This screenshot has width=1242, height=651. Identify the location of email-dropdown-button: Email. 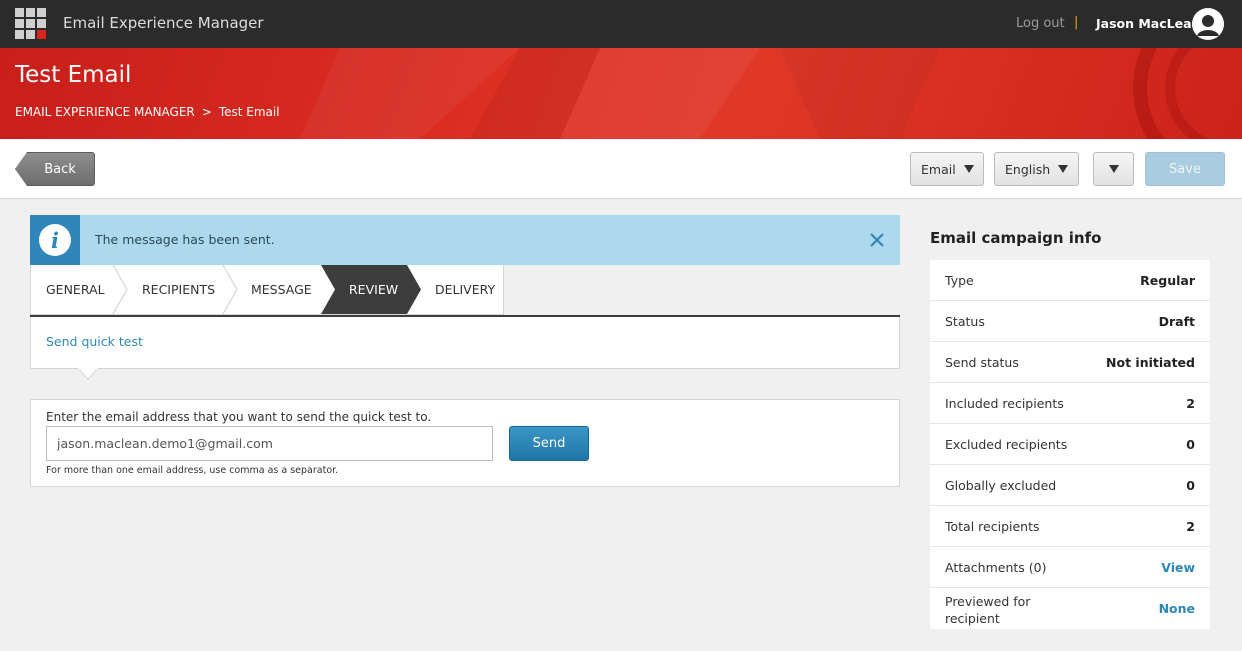
(947, 169).